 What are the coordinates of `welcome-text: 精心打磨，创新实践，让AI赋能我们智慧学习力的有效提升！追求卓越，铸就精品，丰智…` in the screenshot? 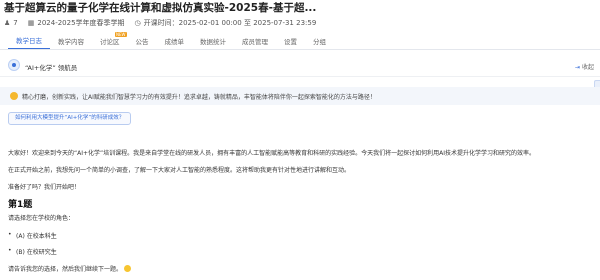 It's located at (199, 97).